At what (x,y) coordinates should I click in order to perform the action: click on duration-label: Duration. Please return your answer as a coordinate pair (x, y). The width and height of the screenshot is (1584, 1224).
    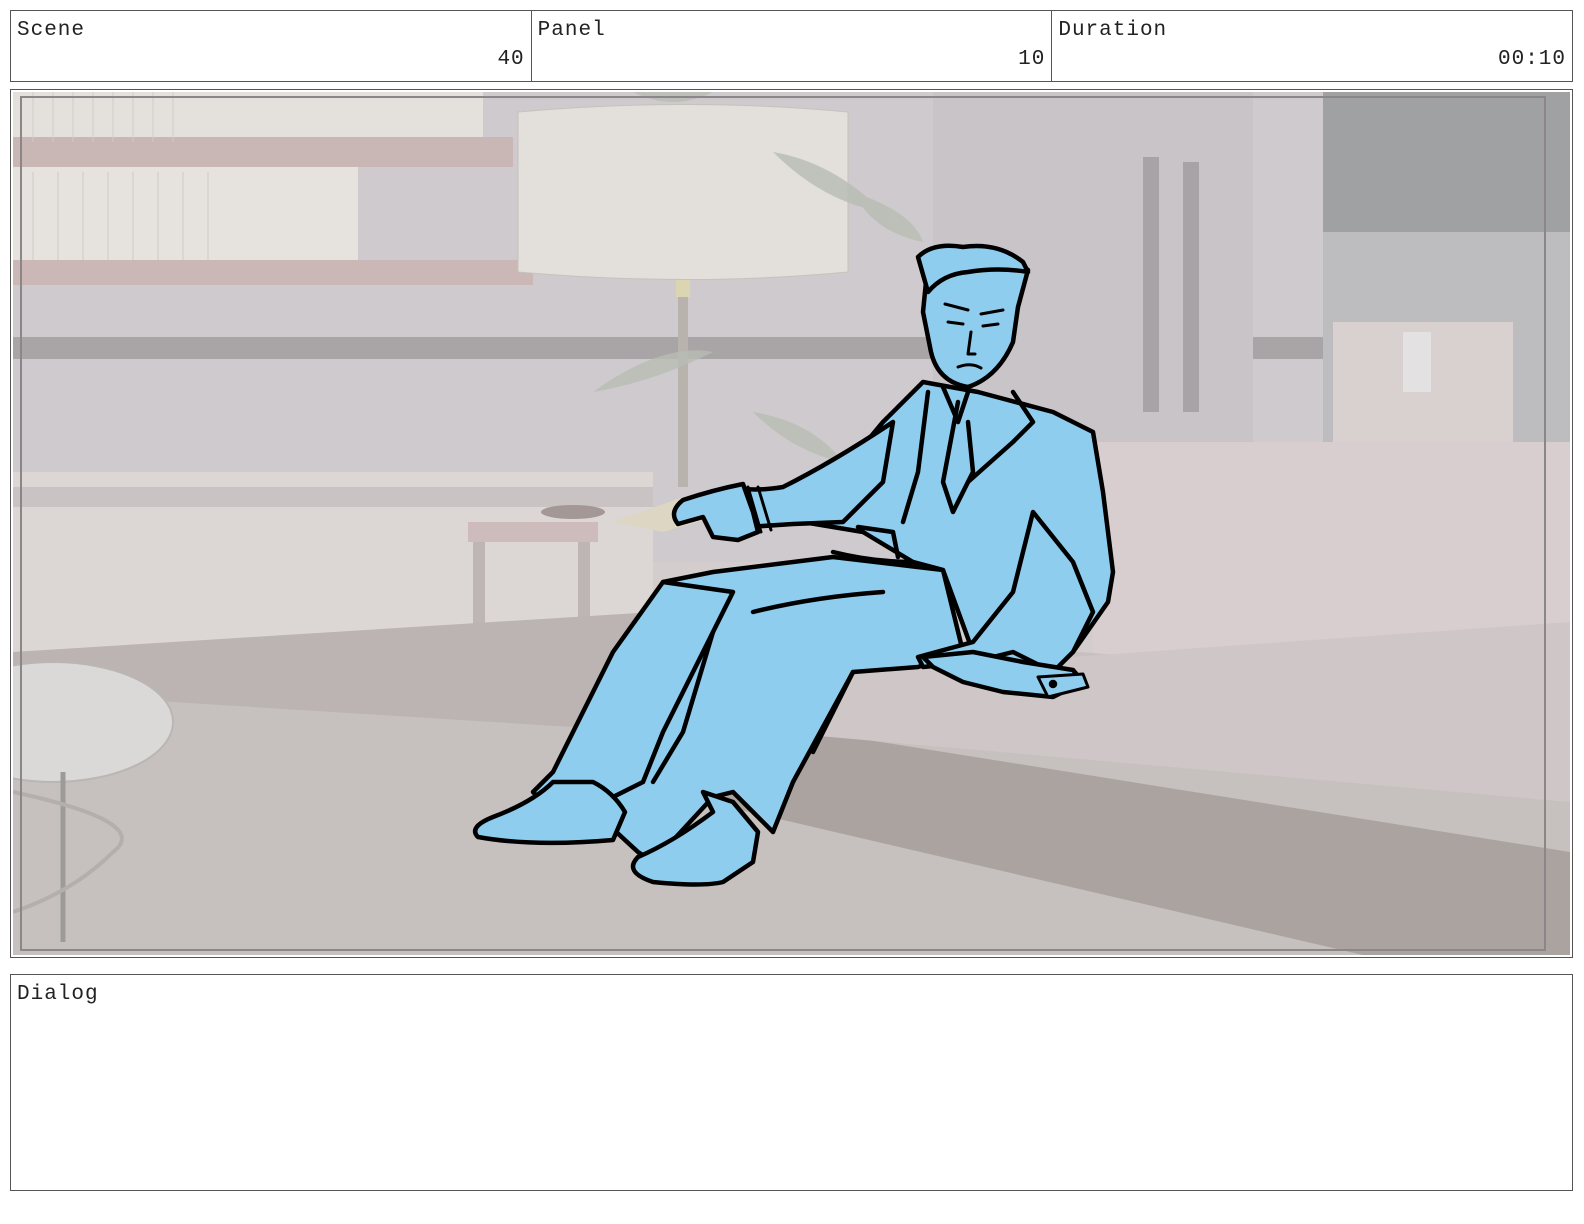
    Looking at the image, I should click on (1113, 30).